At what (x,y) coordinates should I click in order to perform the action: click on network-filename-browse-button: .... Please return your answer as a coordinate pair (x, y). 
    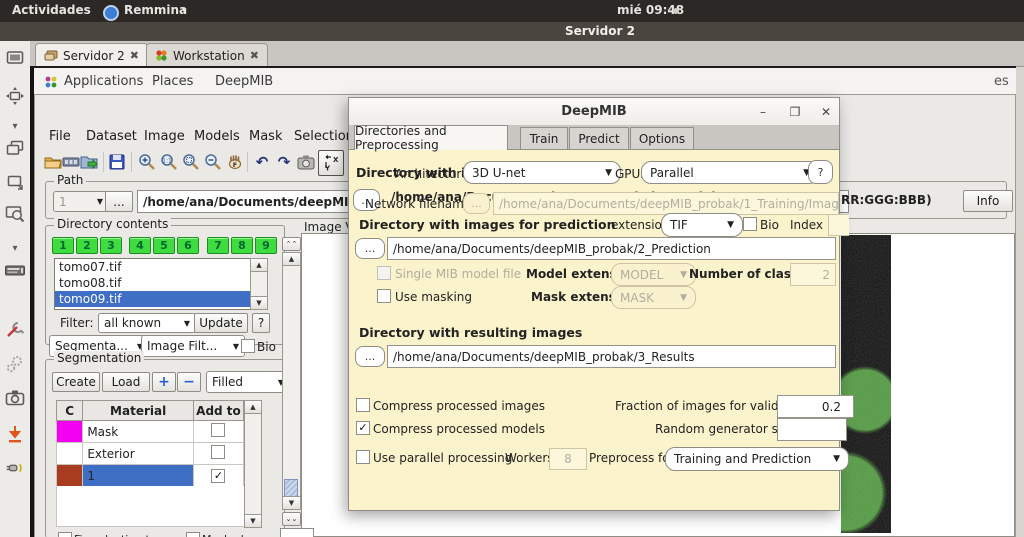
    Looking at the image, I should click on (476, 203).